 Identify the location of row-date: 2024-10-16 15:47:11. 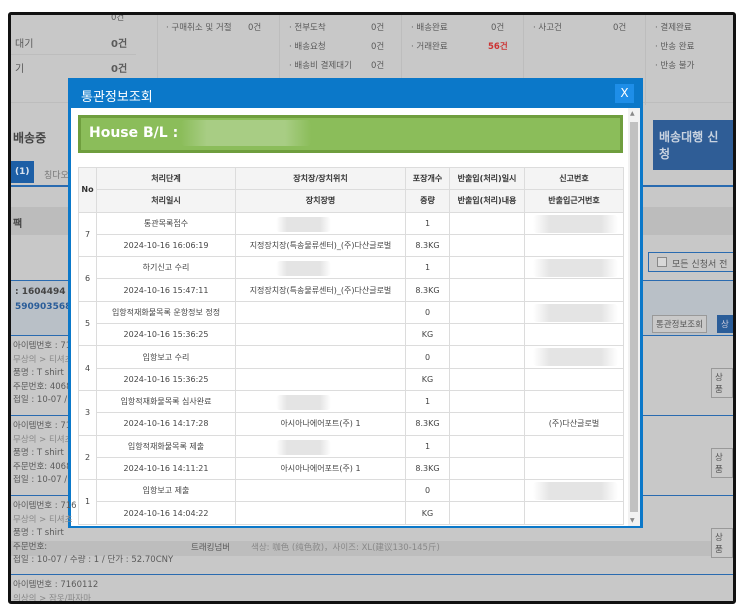
(166, 290).